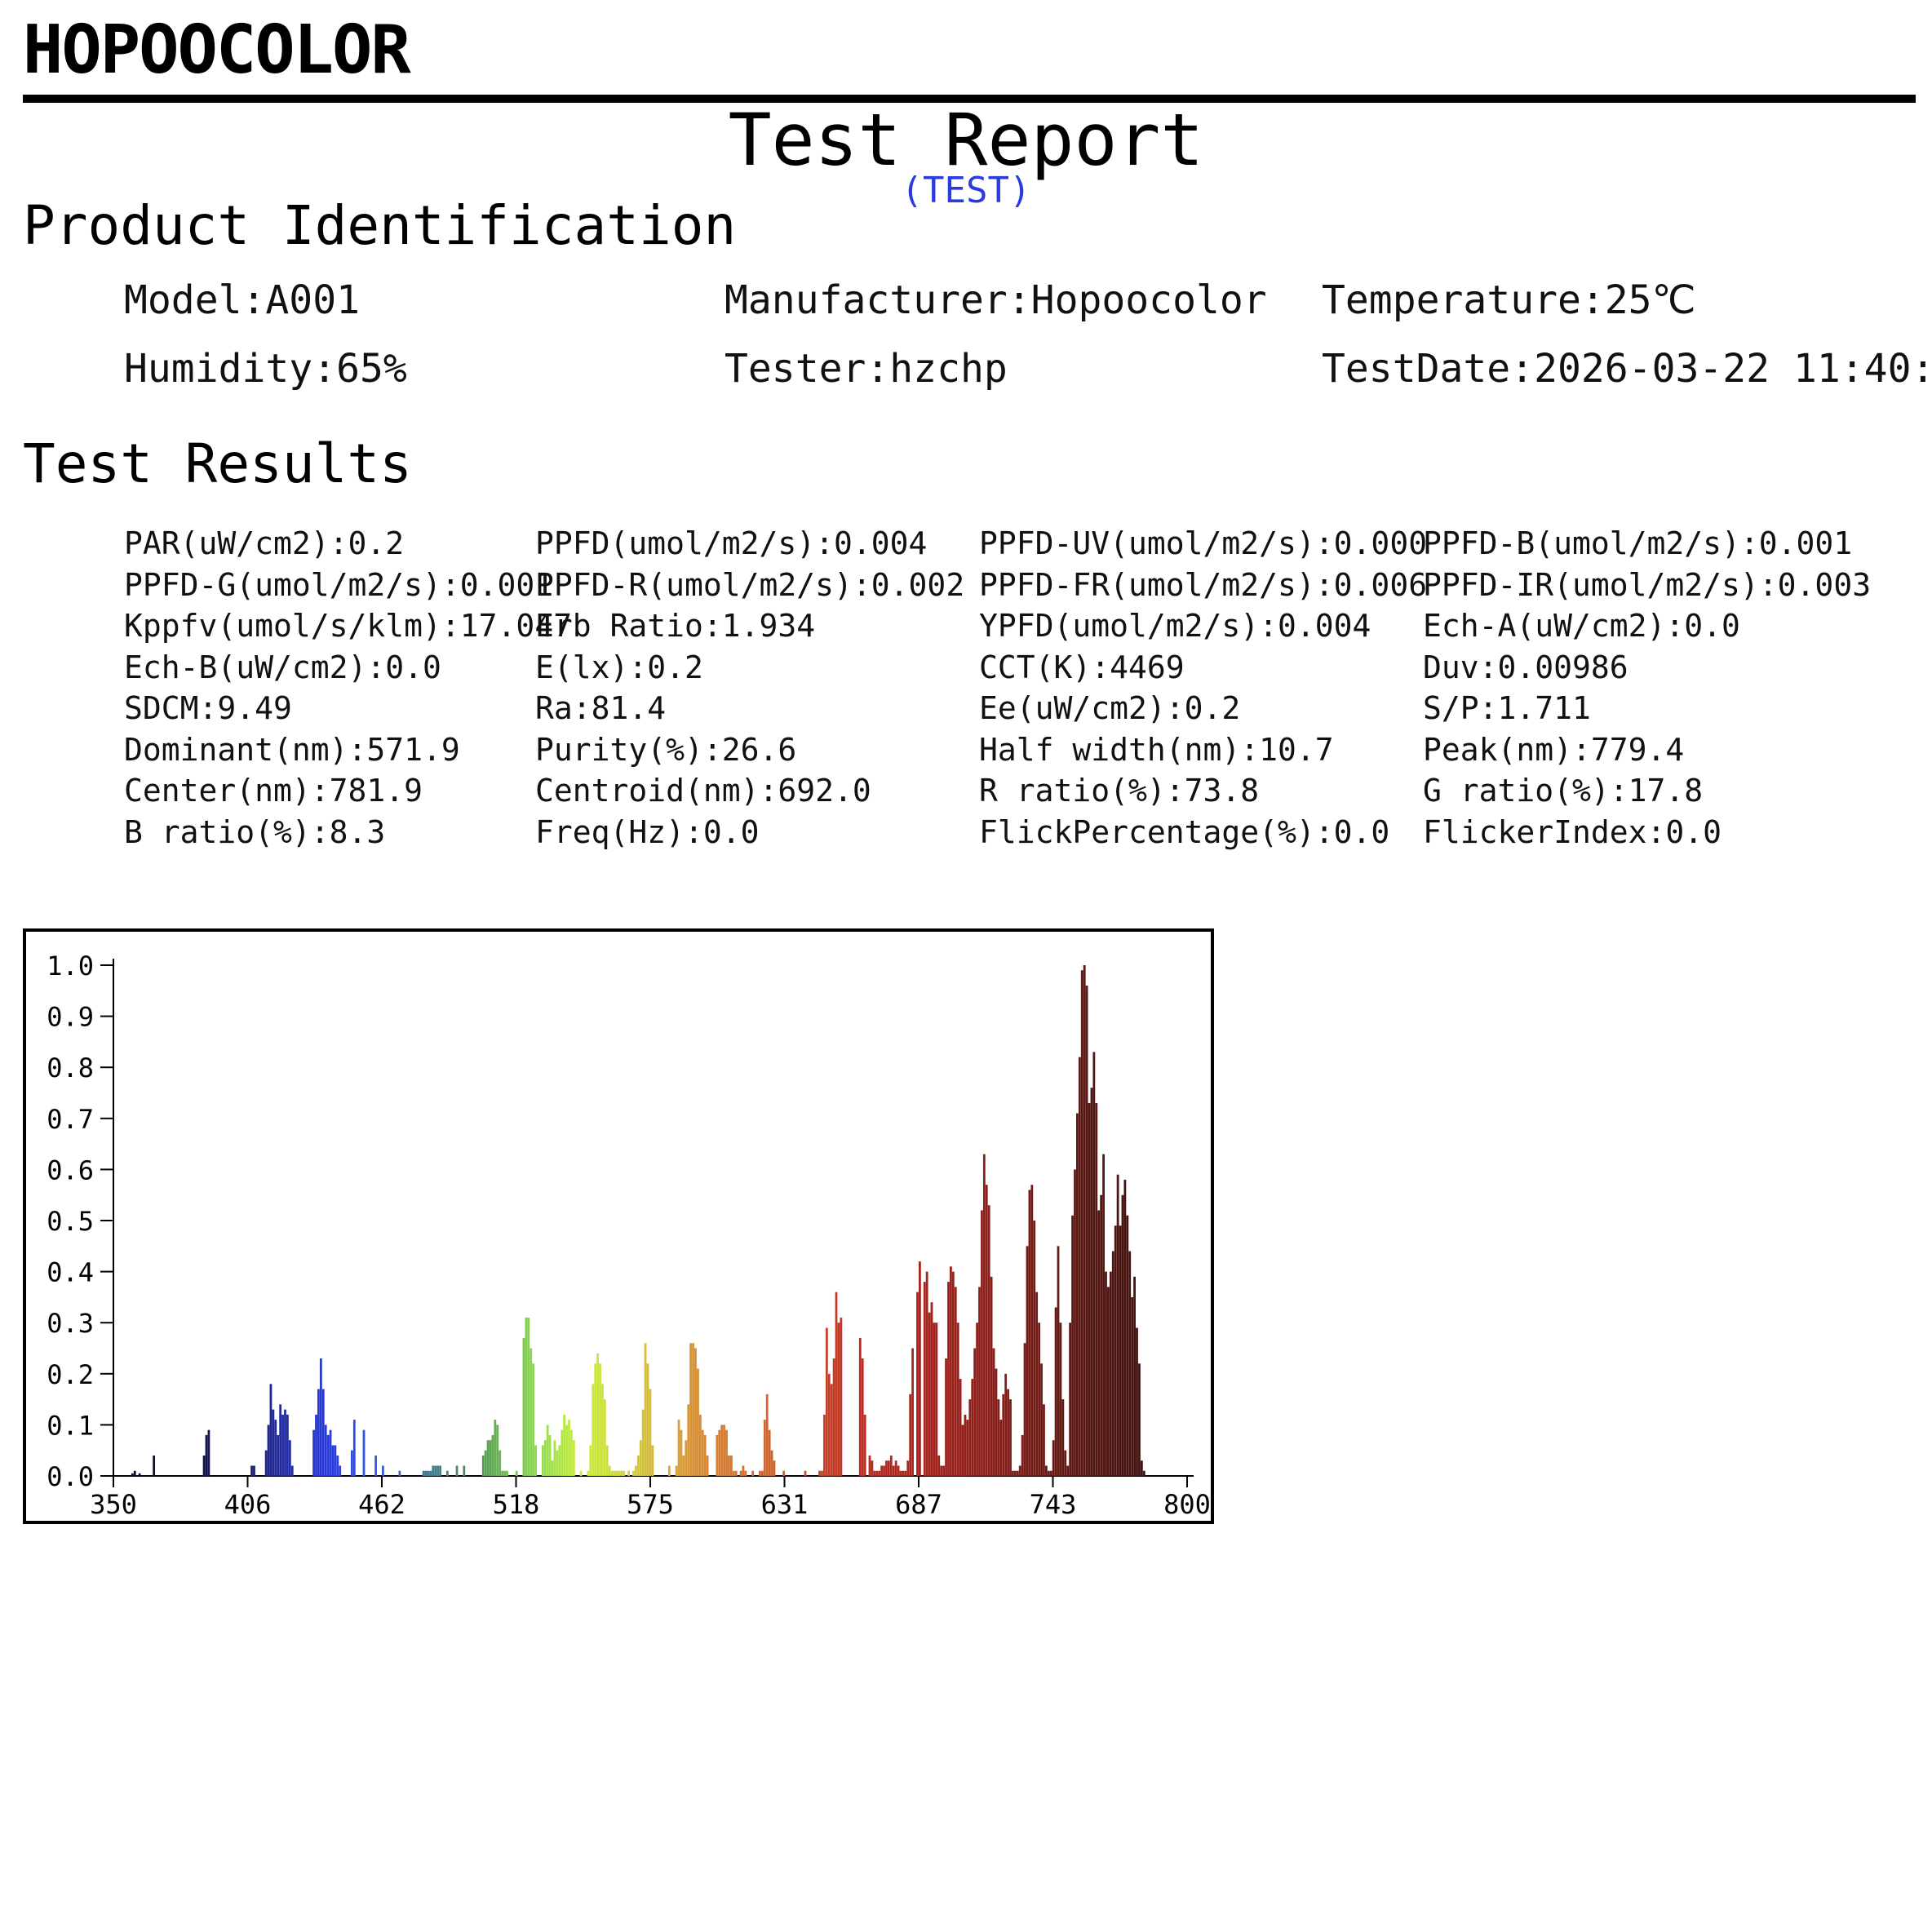  I want to click on result-field: PPFD(umol/m2/s):0.004, so click(731, 543).